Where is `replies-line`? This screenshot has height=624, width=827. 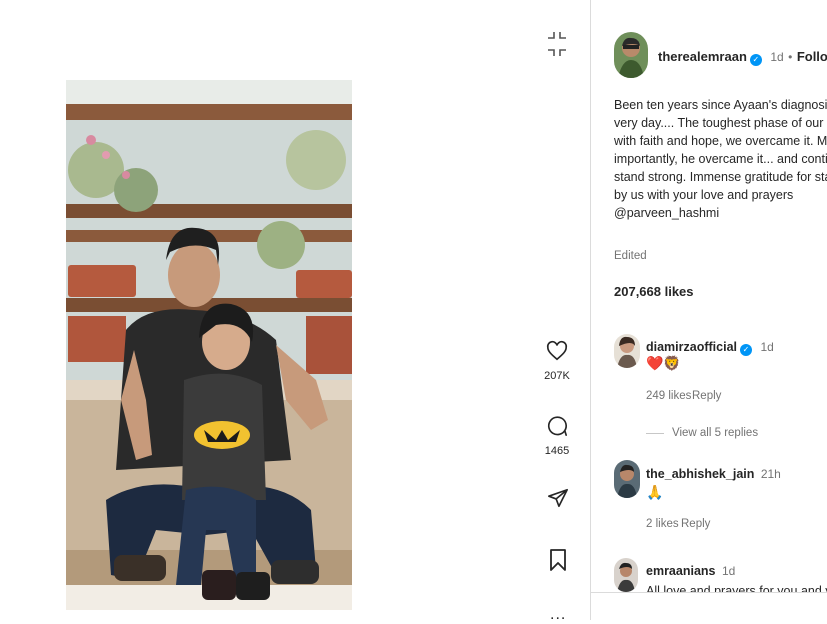
replies-line is located at coordinates (655, 433).